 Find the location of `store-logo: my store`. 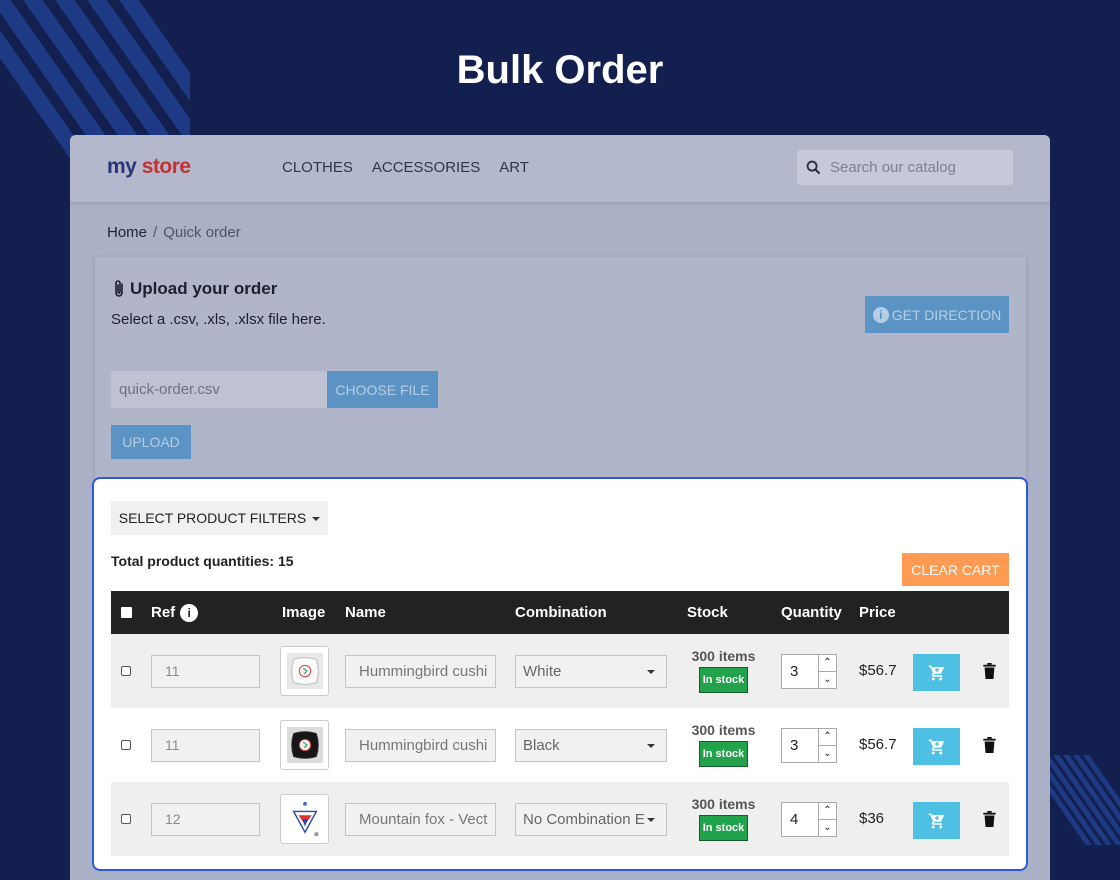

store-logo: my store is located at coordinates (149, 167).